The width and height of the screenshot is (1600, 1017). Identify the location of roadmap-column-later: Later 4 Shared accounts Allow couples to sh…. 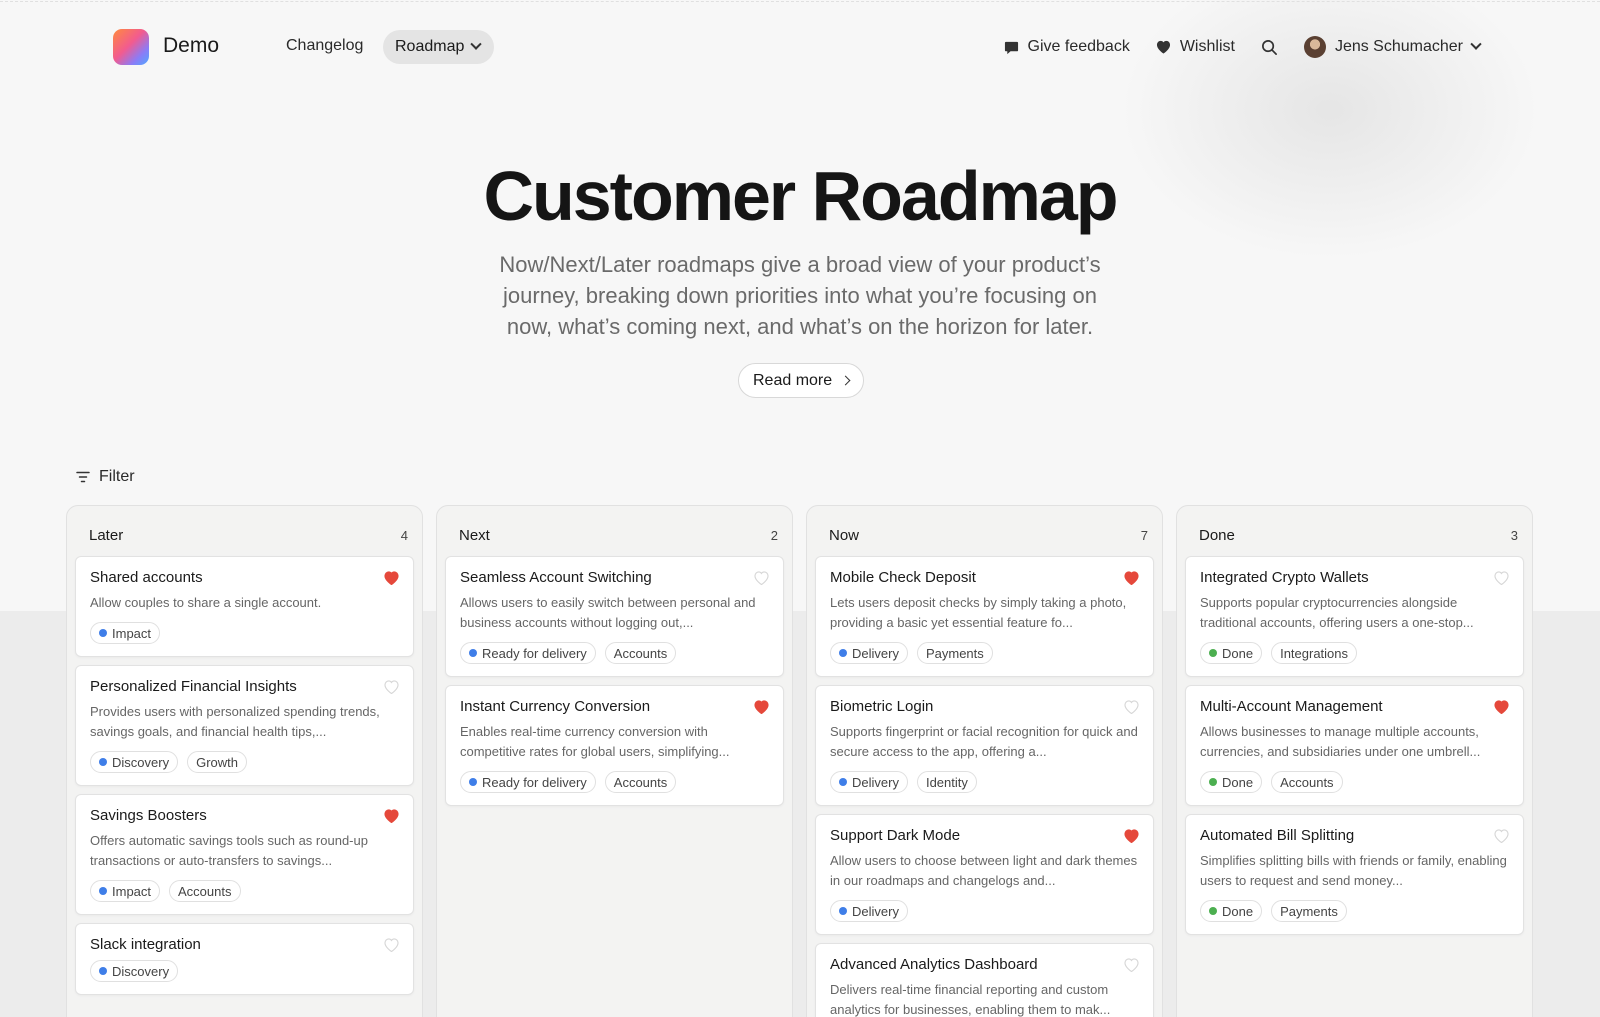
(244, 761).